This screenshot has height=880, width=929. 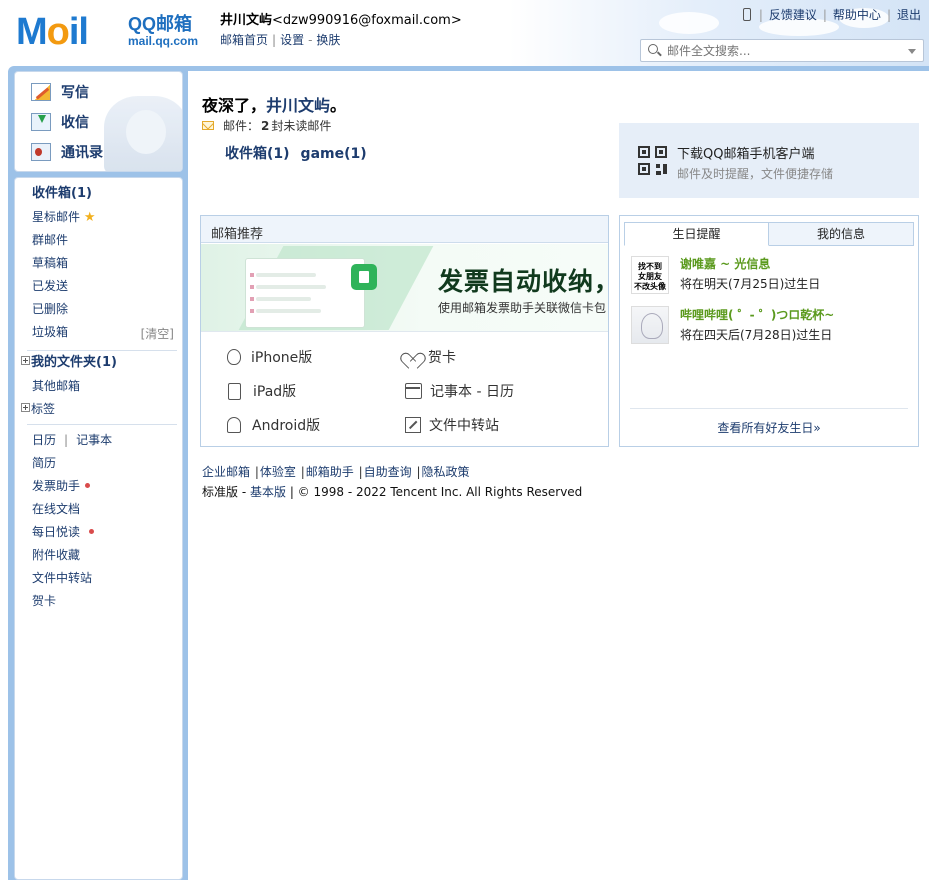 I want to click on calendar-icon, so click(x=413, y=391).